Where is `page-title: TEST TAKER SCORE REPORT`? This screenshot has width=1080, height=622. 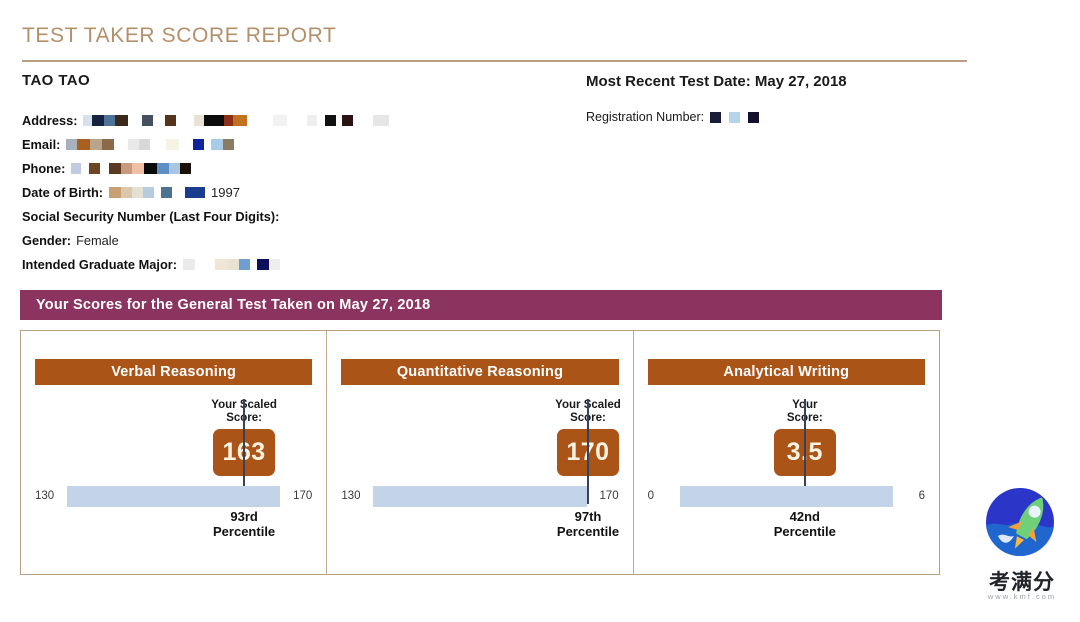 page-title: TEST TAKER SCORE REPORT is located at coordinates (179, 35).